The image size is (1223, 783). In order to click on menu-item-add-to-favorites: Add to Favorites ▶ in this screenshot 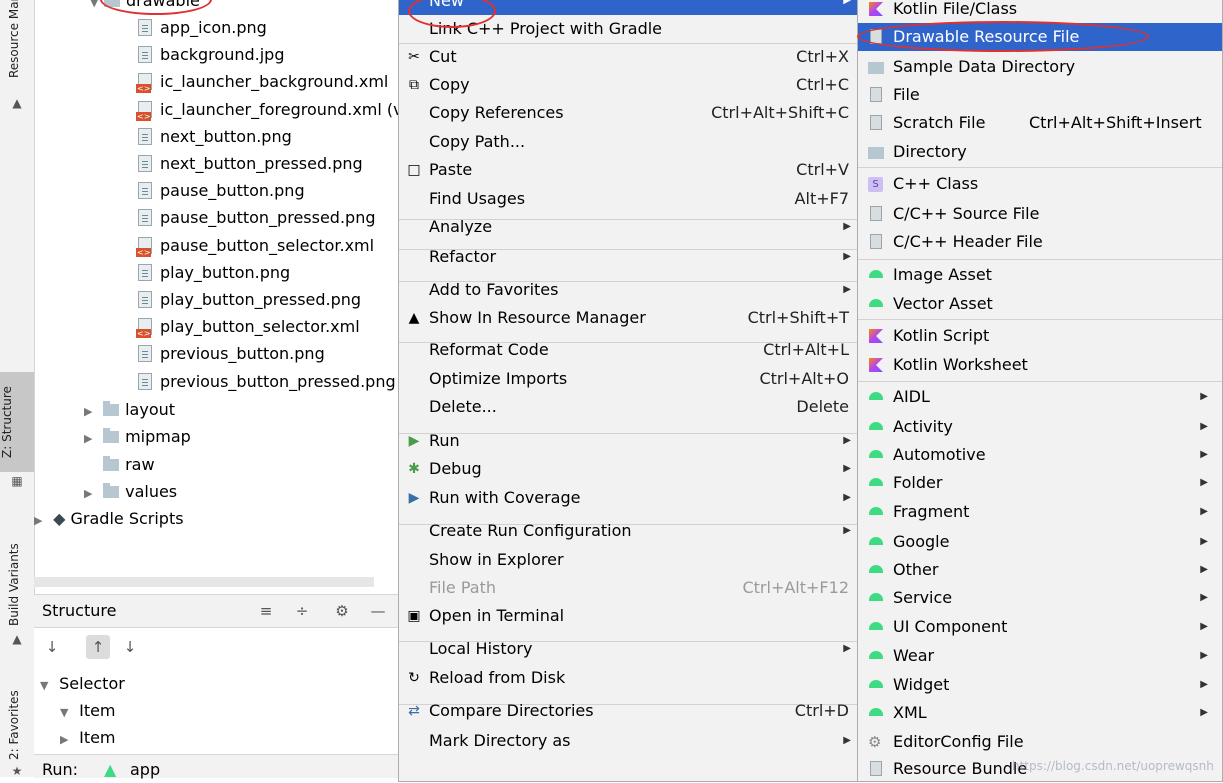, I will do `click(628, 290)`.